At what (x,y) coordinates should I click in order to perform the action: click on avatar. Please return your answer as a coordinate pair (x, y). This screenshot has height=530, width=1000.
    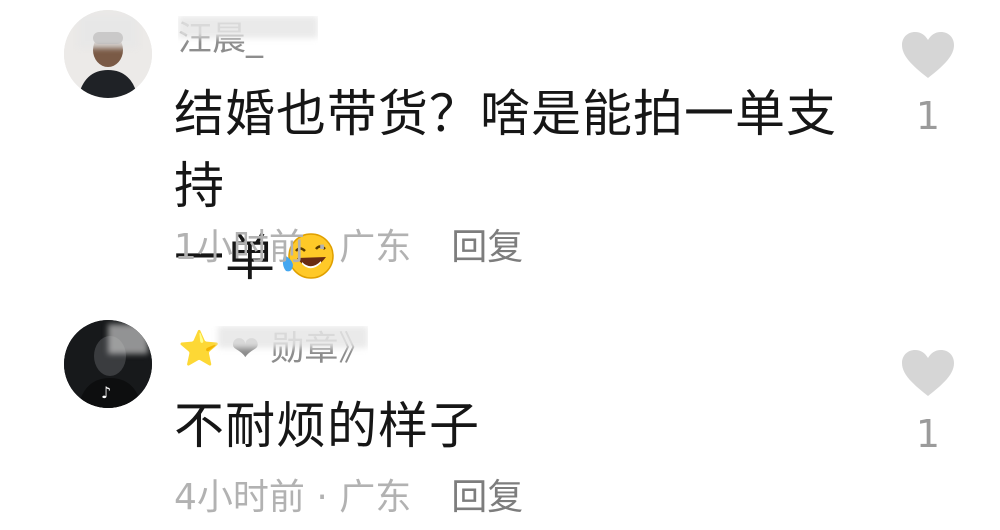
    Looking at the image, I should click on (108, 54).